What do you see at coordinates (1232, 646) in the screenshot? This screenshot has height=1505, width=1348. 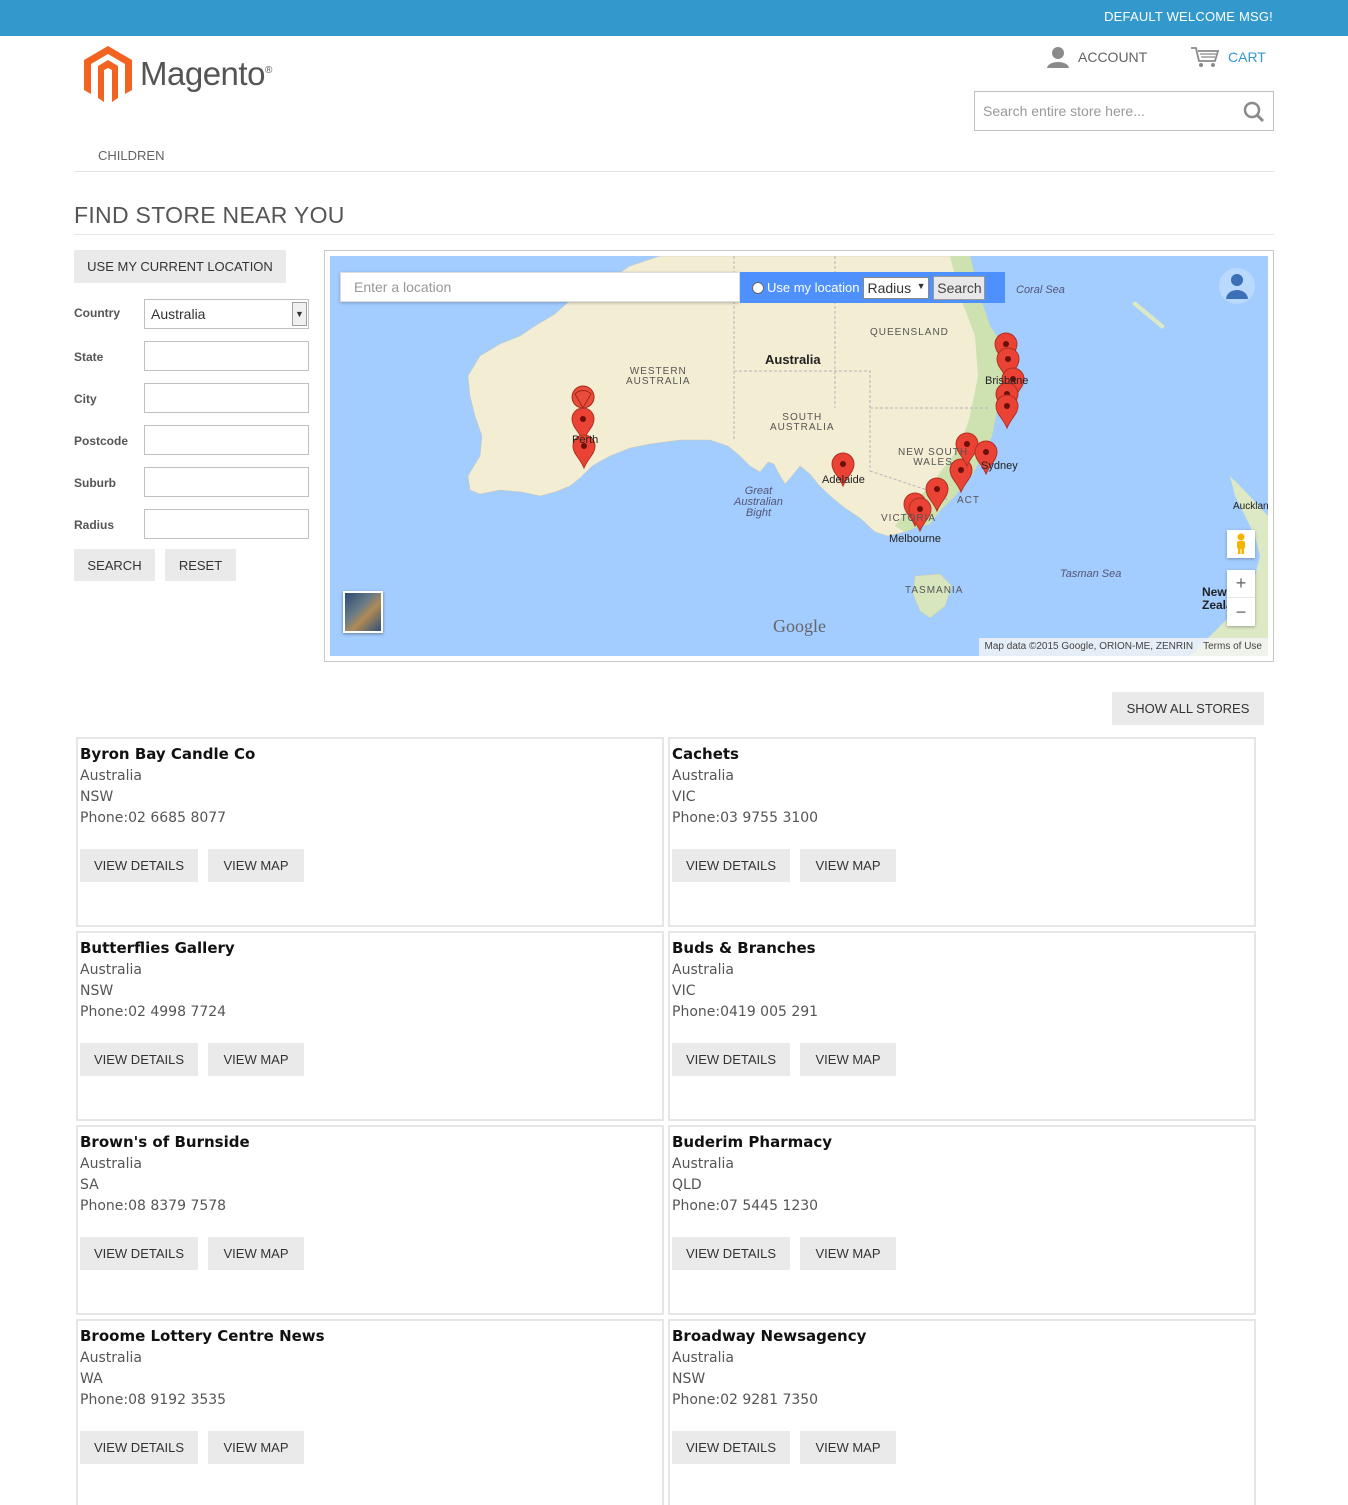 I see `terms-of-use-link: Terms of Use` at bounding box center [1232, 646].